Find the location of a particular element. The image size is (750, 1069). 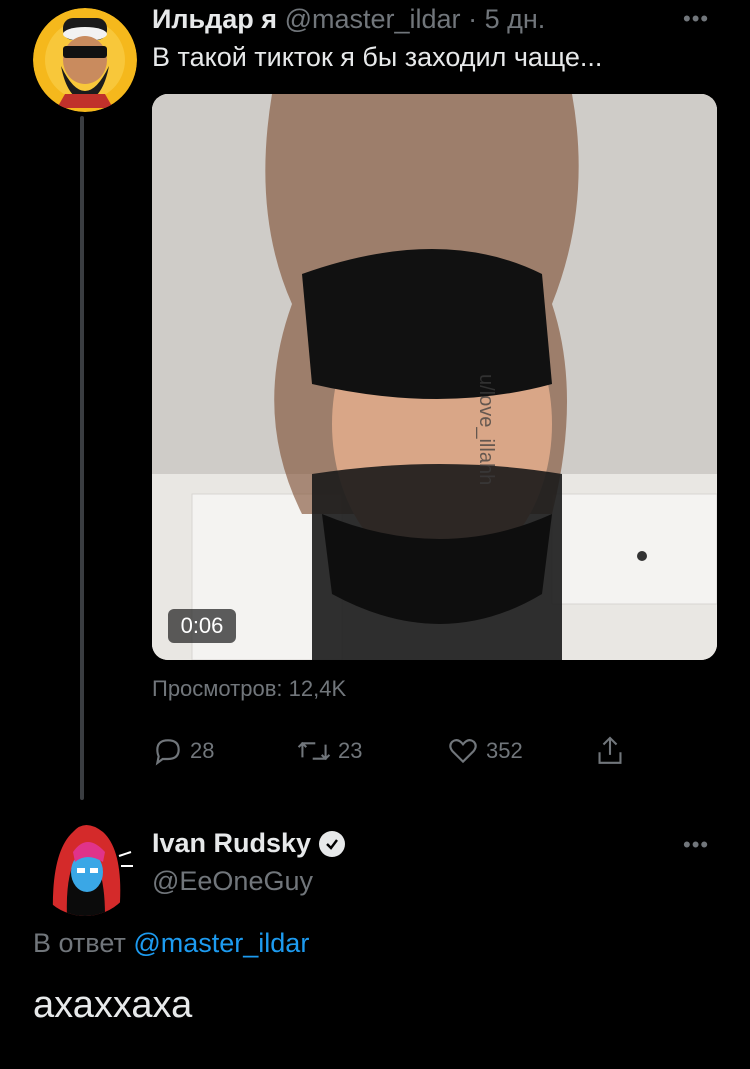

reply-author-handle: @EeOneGuy is located at coordinates (232, 881).